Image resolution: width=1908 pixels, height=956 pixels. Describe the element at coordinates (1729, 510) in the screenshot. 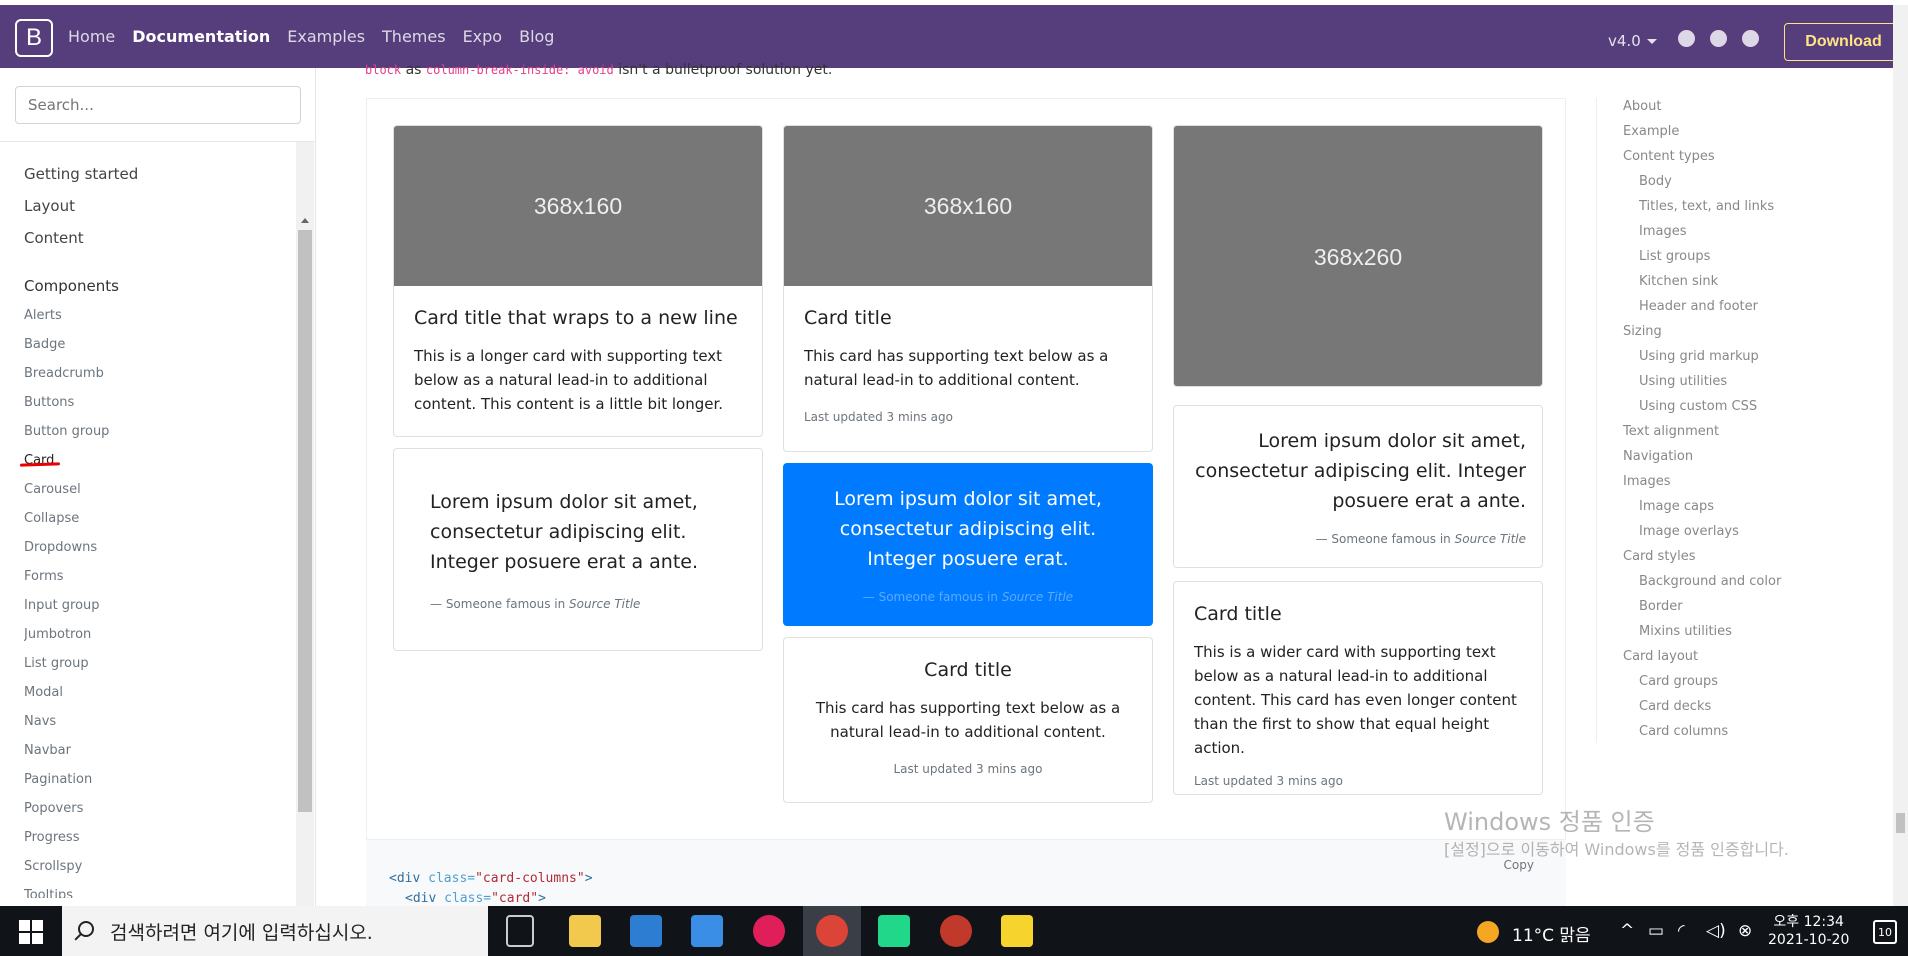

I see `toc-link: Image caps` at that location.